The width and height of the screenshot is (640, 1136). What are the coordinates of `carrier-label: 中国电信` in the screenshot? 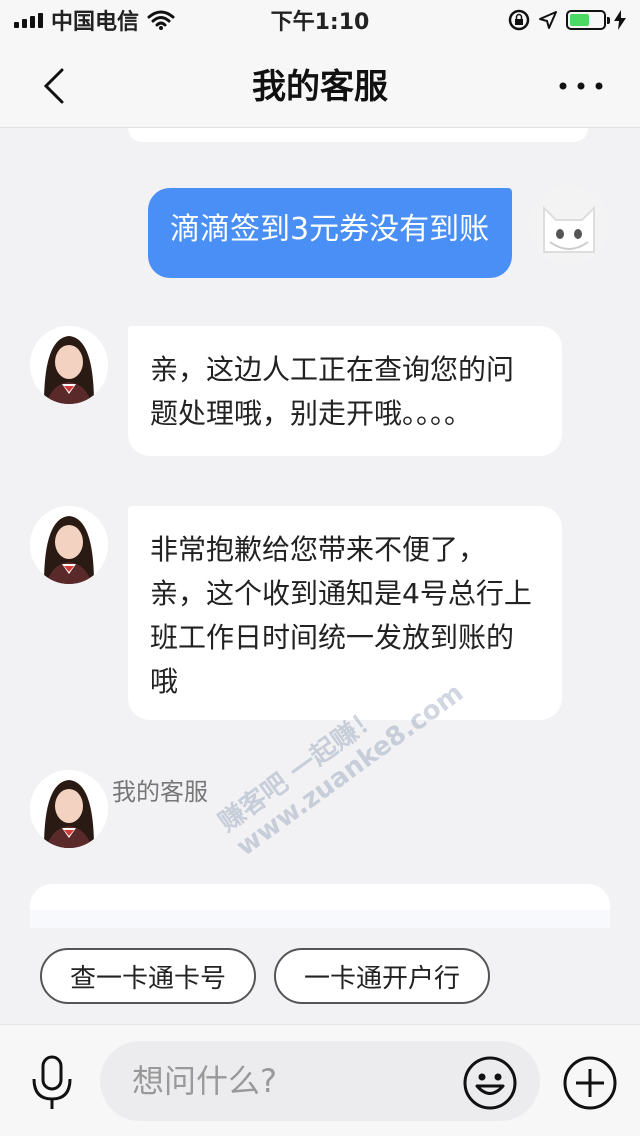 It's located at (95, 22).